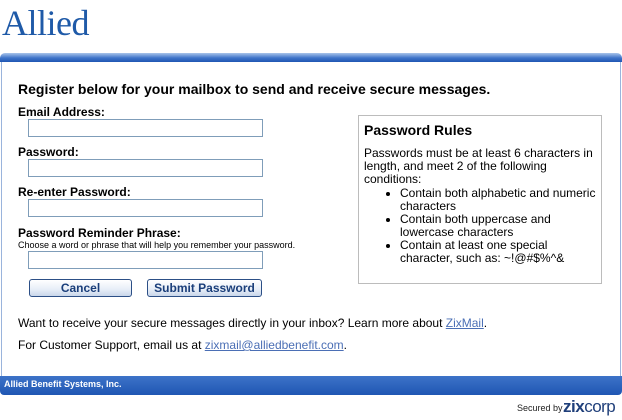 The width and height of the screenshot is (622, 420). I want to click on reenter-password-field, so click(145, 208).